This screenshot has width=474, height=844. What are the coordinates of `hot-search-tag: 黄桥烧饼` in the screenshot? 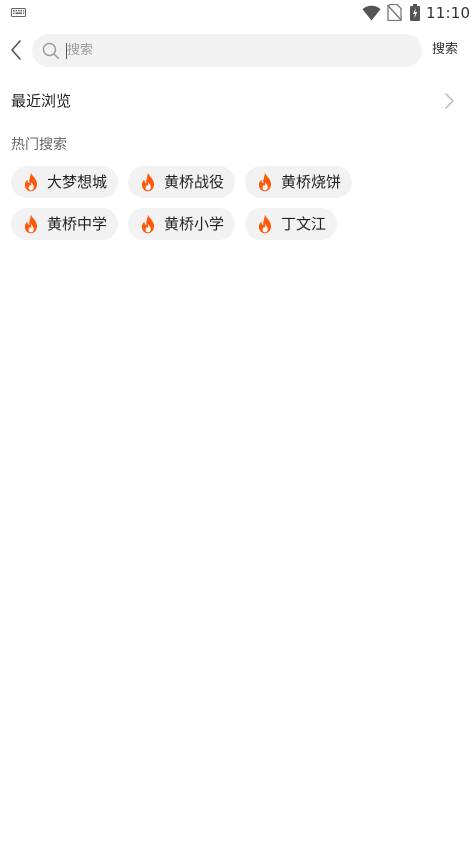 It's located at (299, 182).